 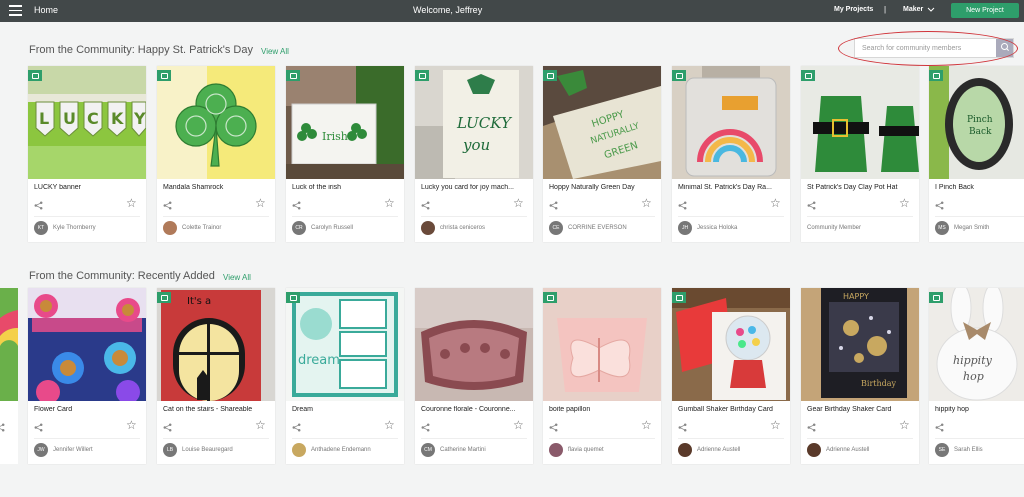 I want to click on project-title: boite papillon, so click(x=603, y=409).